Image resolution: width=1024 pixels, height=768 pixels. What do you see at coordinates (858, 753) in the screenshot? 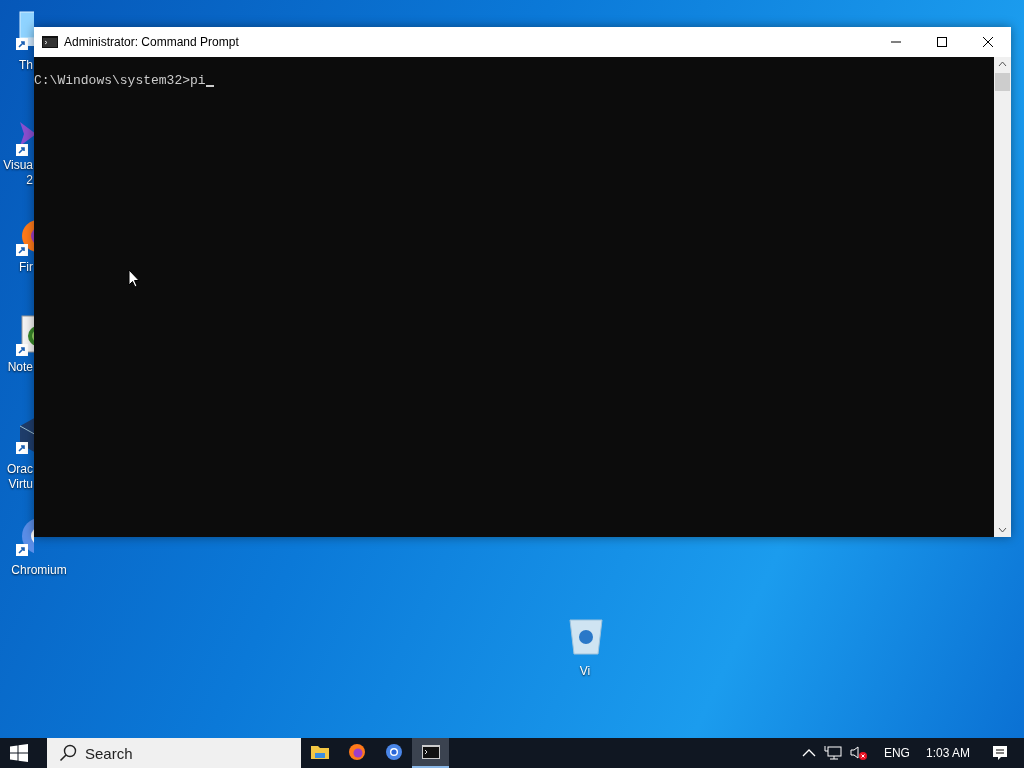
I see `speaker-muted-icon` at bounding box center [858, 753].